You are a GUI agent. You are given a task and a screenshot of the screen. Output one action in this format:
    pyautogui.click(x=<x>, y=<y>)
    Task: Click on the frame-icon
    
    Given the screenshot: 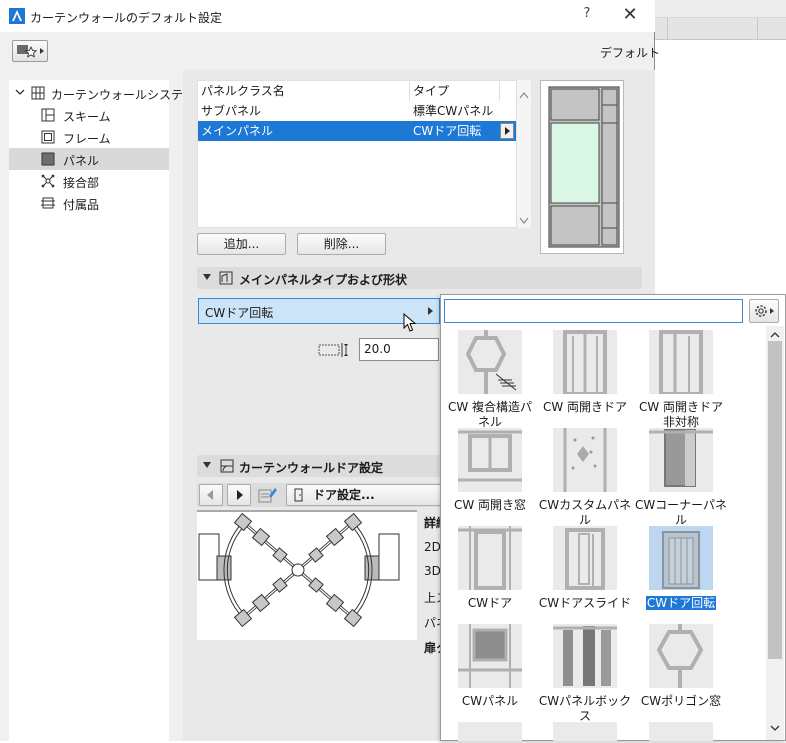 What is the action you would take?
    pyautogui.click(x=48, y=137)
    